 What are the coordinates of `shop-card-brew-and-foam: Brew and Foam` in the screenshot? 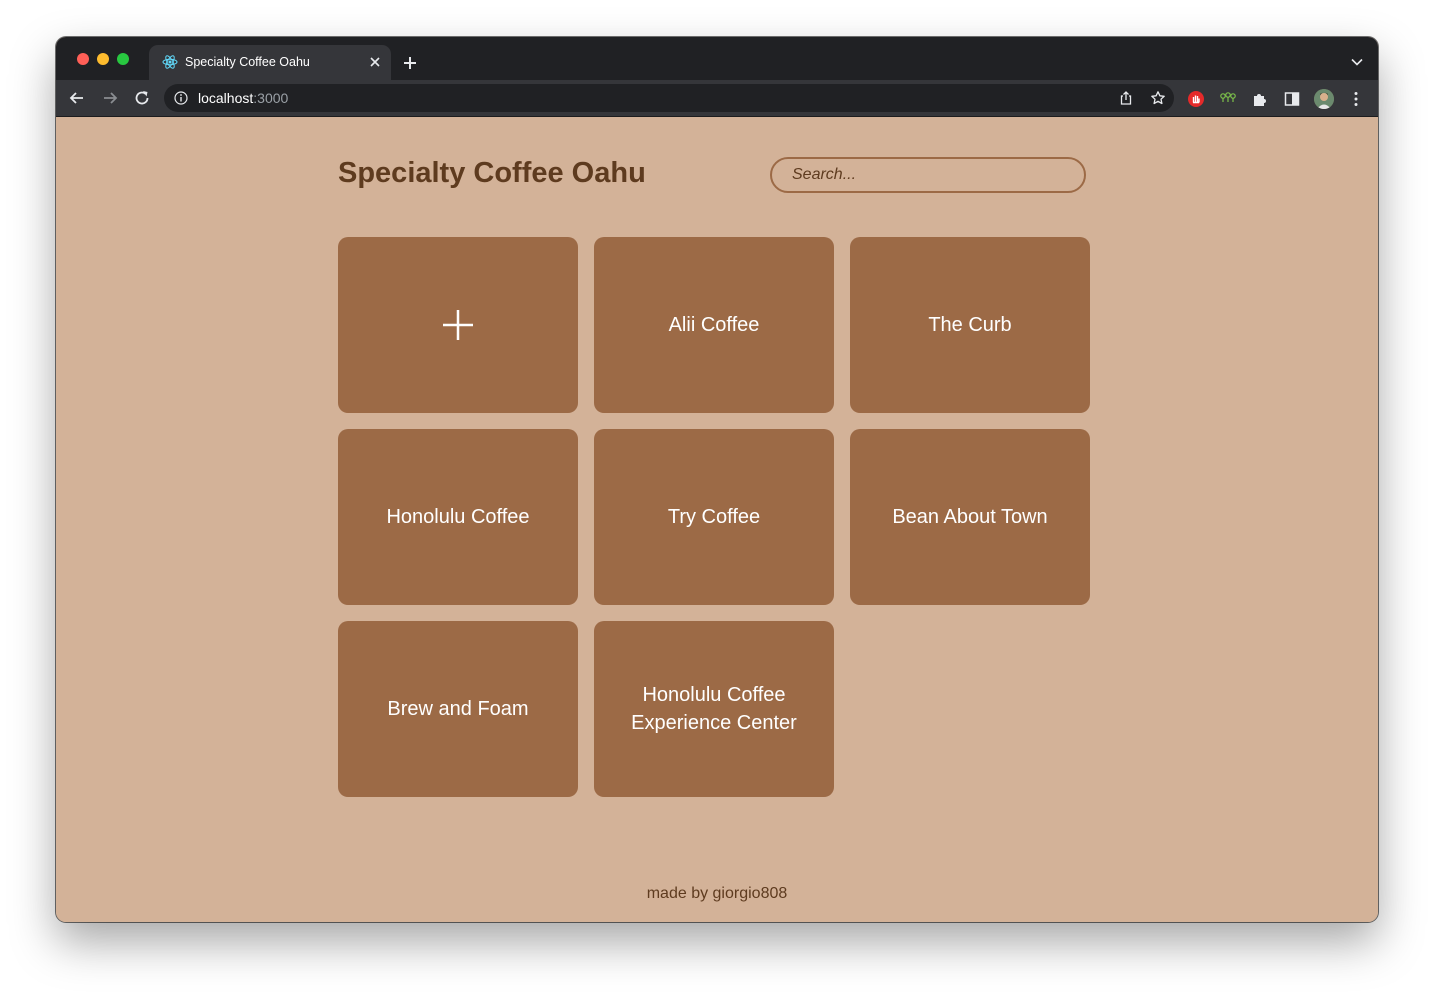 It's located at (458, 709).